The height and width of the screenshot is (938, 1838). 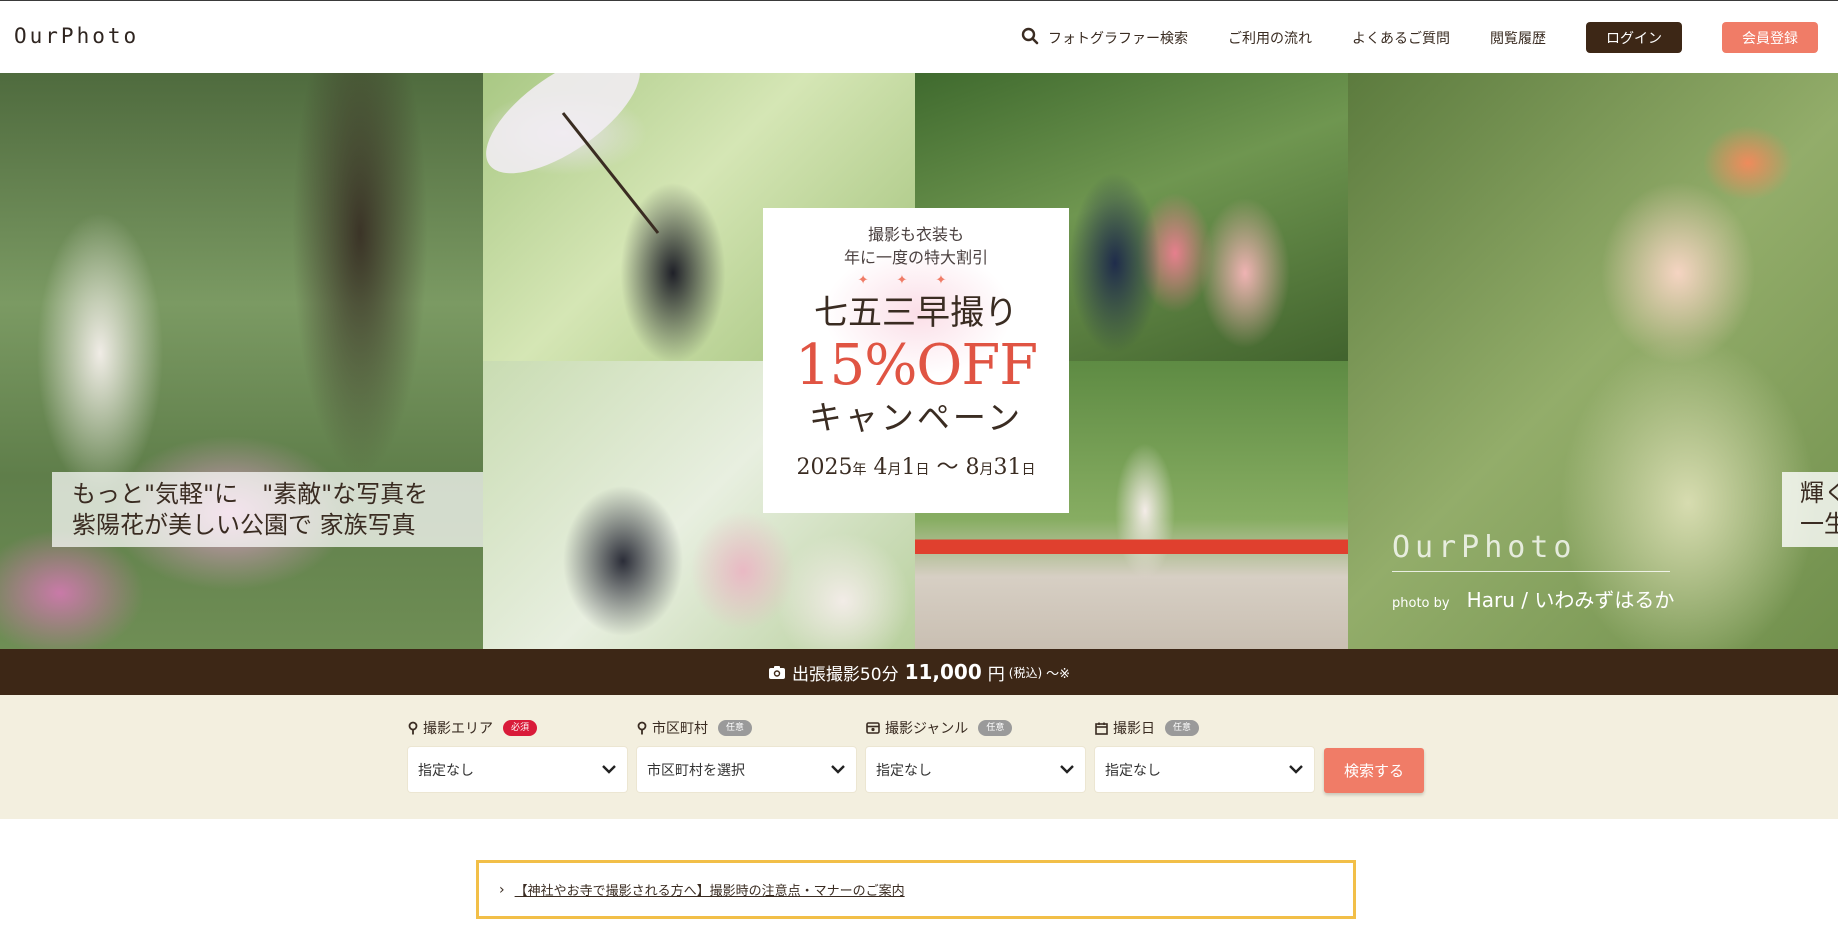 I want to click on city-field: 市区町村 任意 市区町村を選択, so click(x=746, y=755).